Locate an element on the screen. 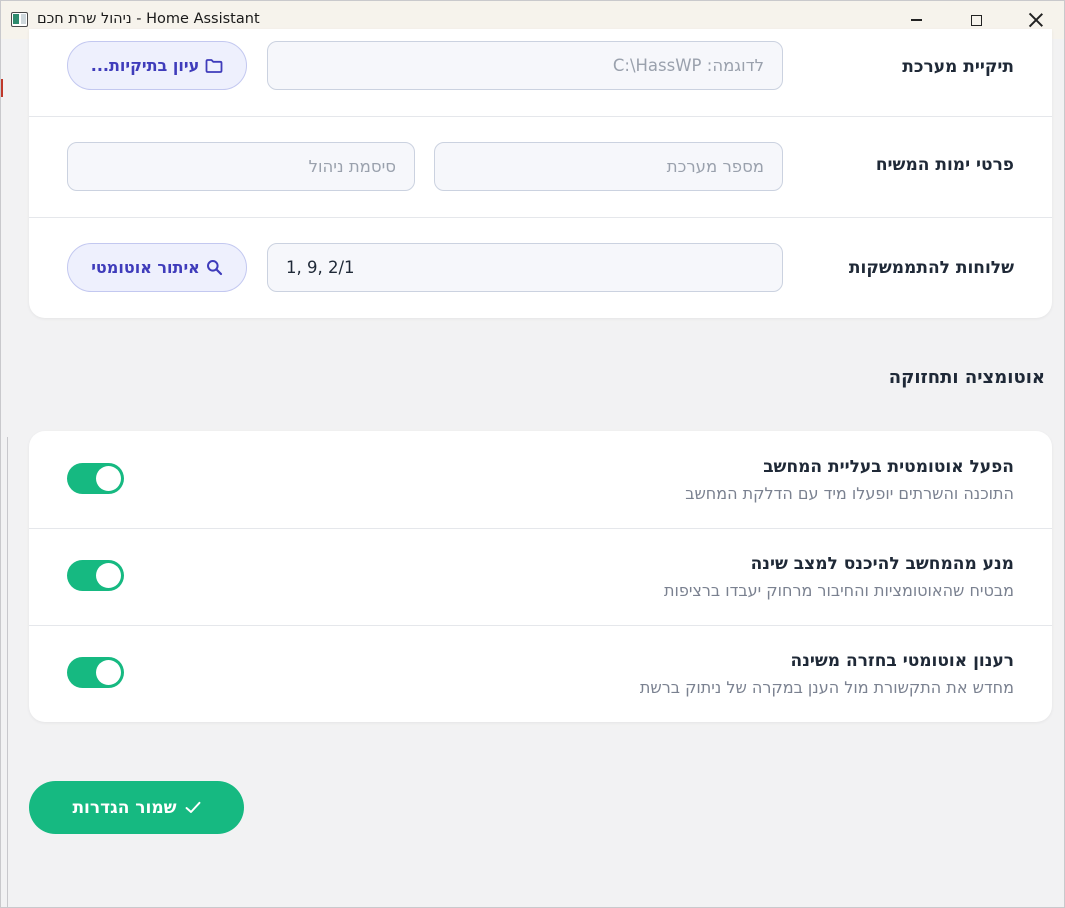  admin-password-input: סיסמת ניהול is located at coordinates (241, 166).